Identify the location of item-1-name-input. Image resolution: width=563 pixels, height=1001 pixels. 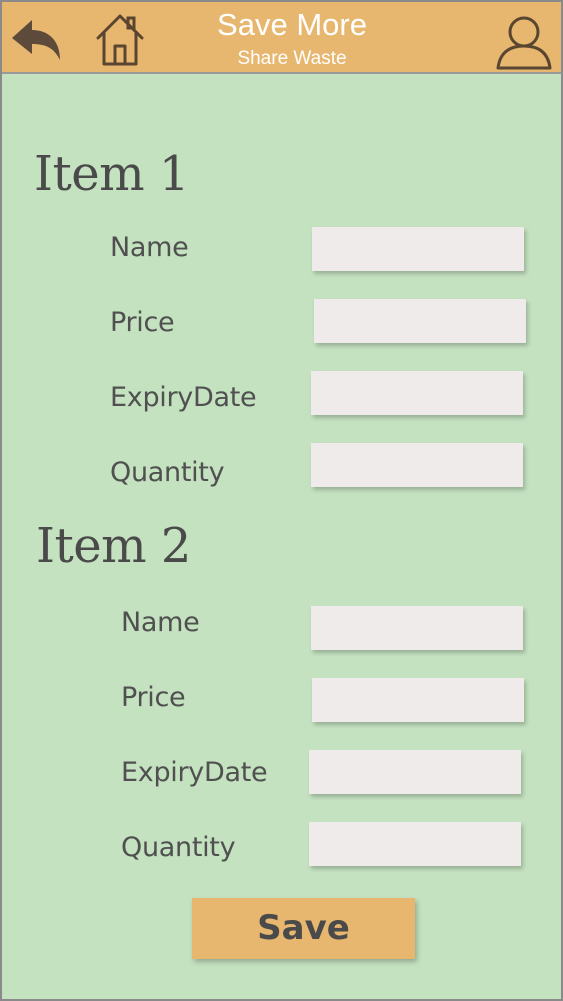
(418, 249).